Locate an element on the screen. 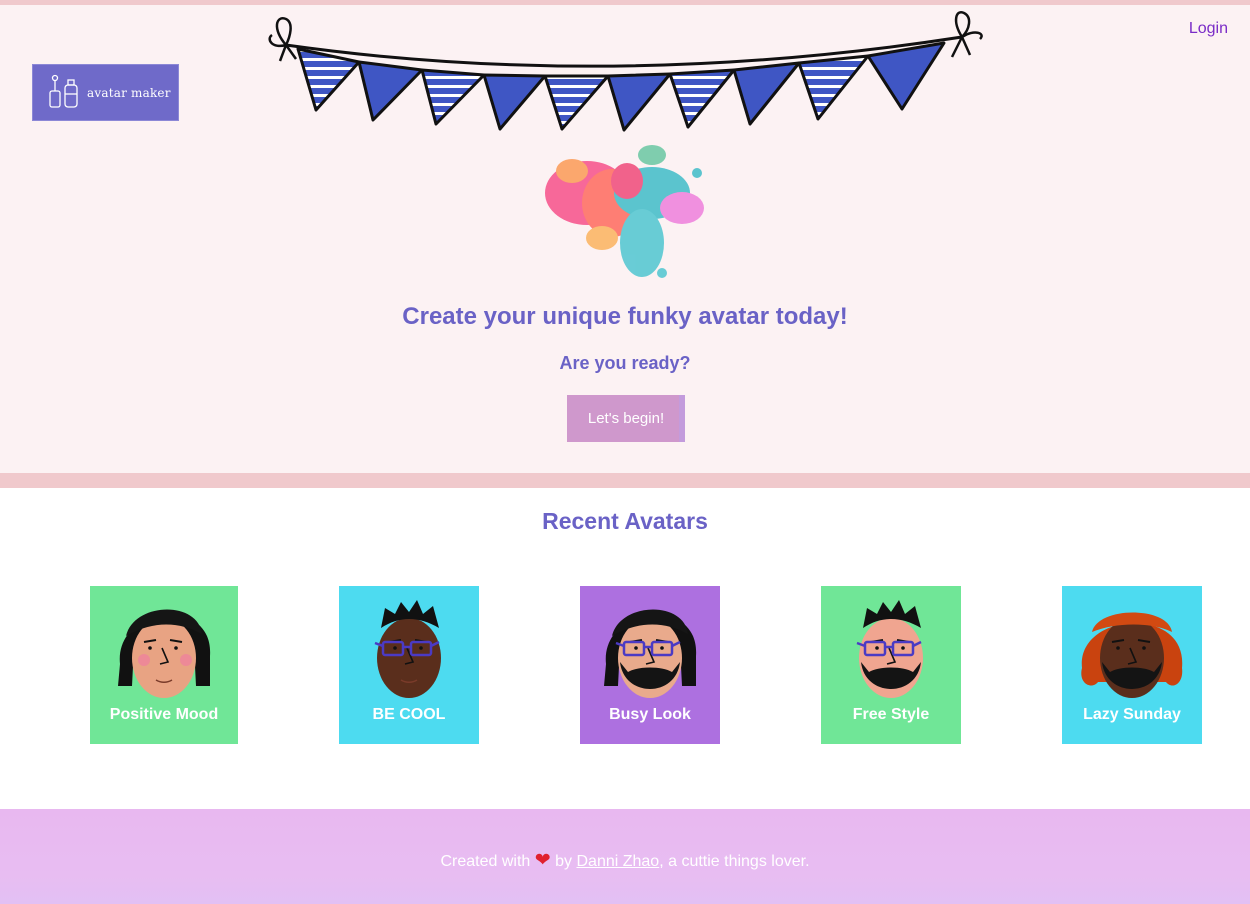 This screenshot has width=1250, height=904. recent-avatars-title: Recent Avatars is located at coordinates (625, 521).